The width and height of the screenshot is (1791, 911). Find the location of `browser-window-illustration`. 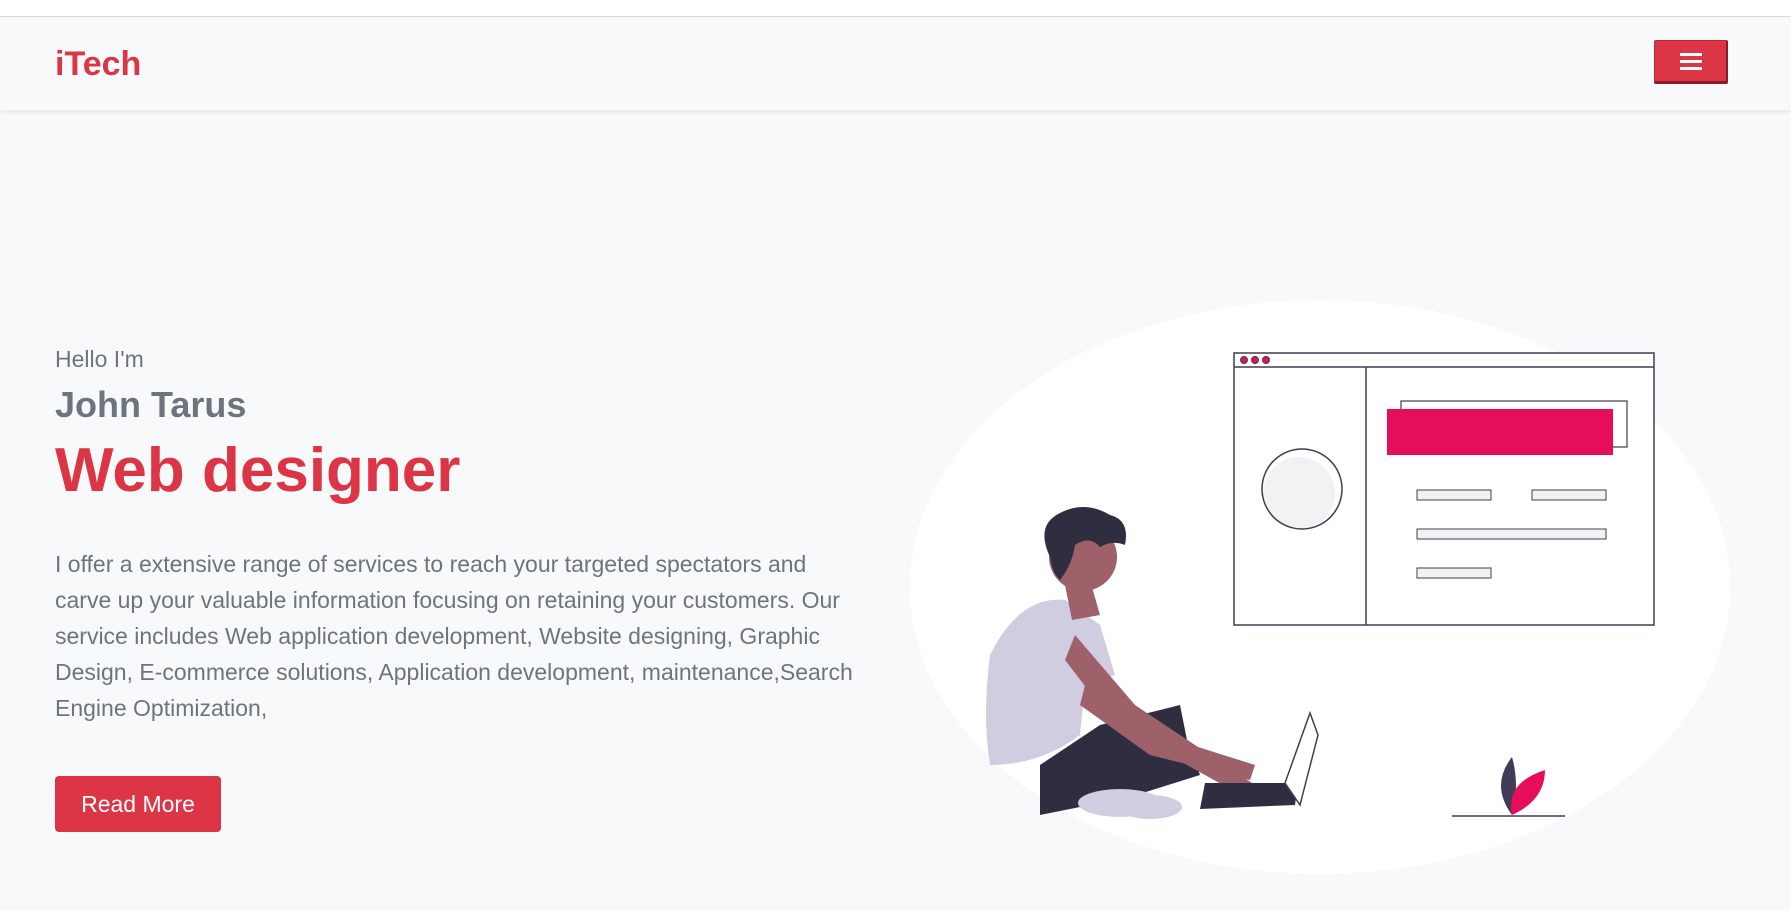

browser-window-illustration is located at coordinates (1444, 489).